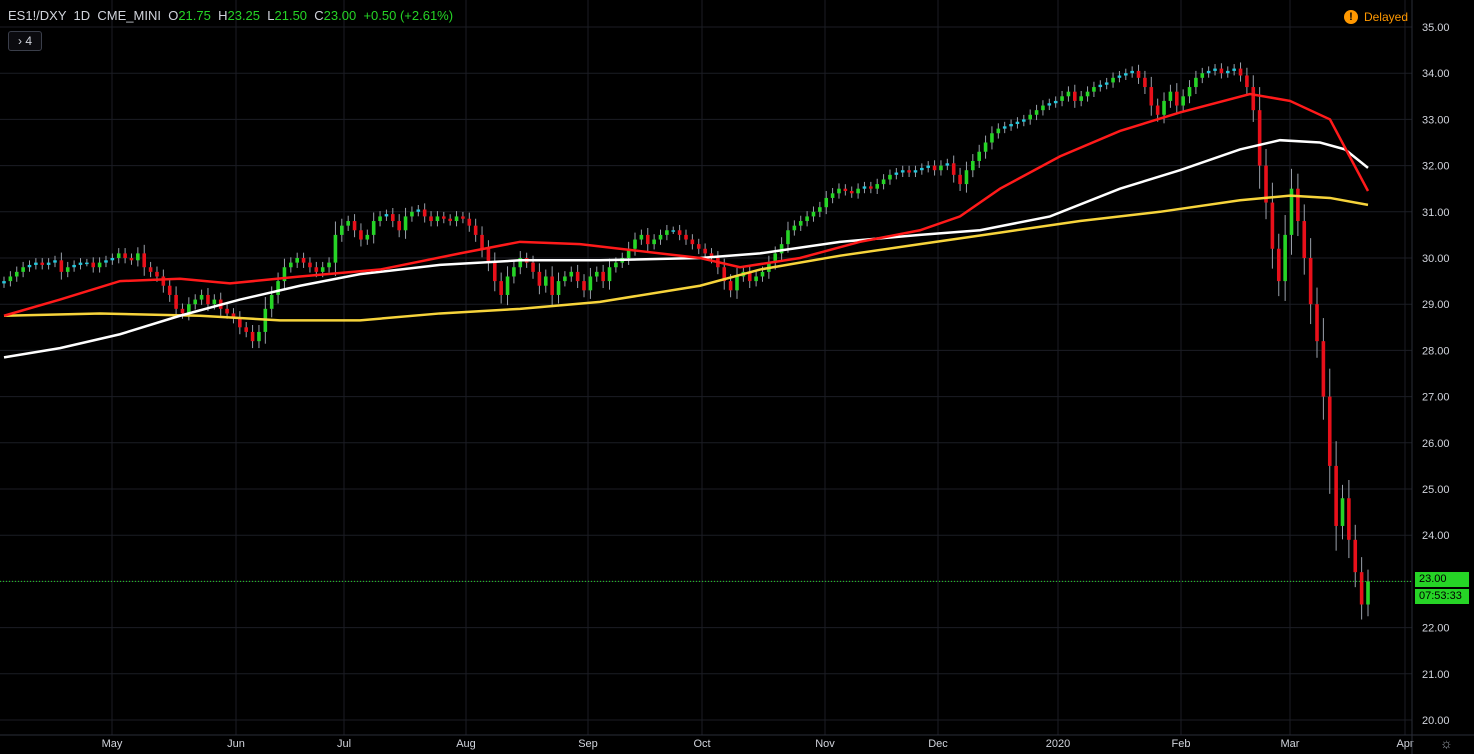  I want to click on y-tick-label: 31.00, so click(1436, 213).